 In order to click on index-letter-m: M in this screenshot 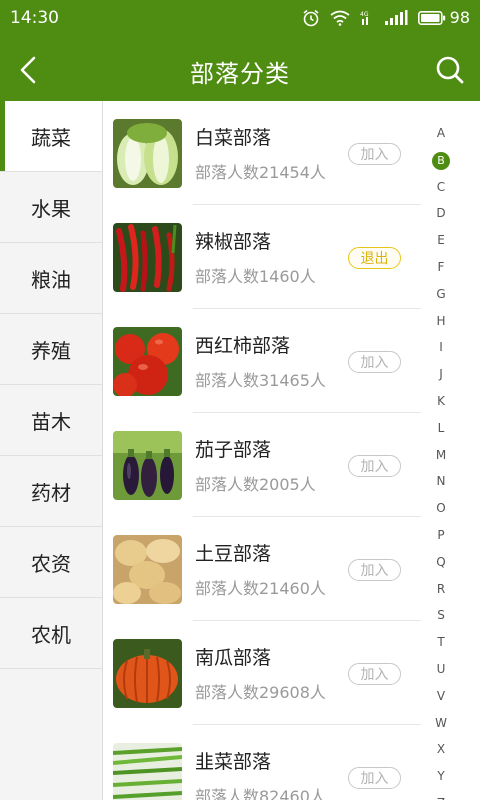, I will do `click(441, 455)`.